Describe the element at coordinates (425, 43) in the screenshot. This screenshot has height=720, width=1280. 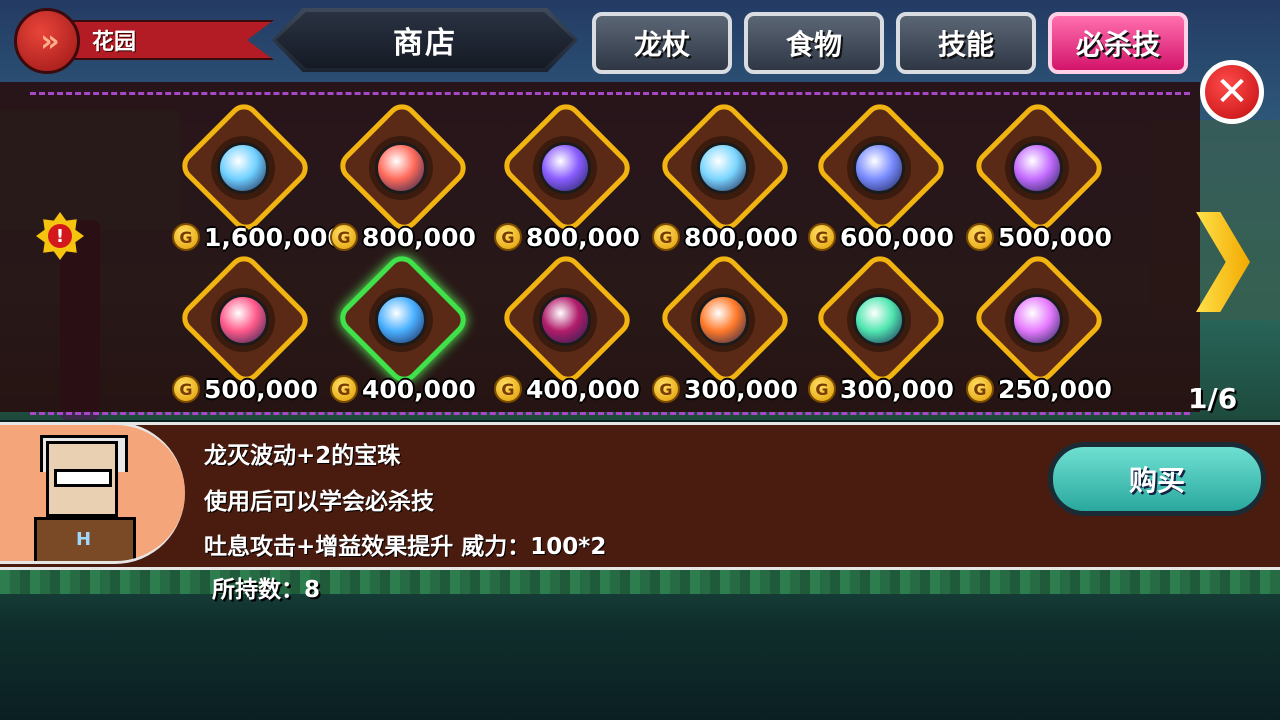
I see `shop-title-label: 商店` at that location.